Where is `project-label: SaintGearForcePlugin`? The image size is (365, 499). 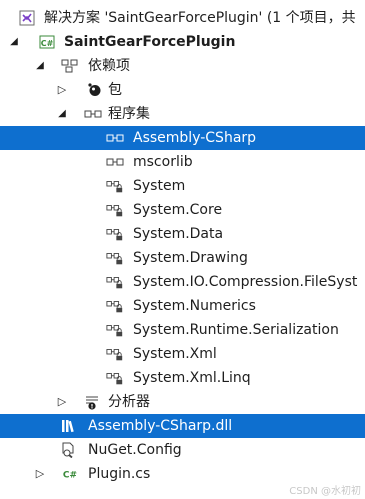
project-label: SaintGearForcePlugin is located at coordinates (150, 42).